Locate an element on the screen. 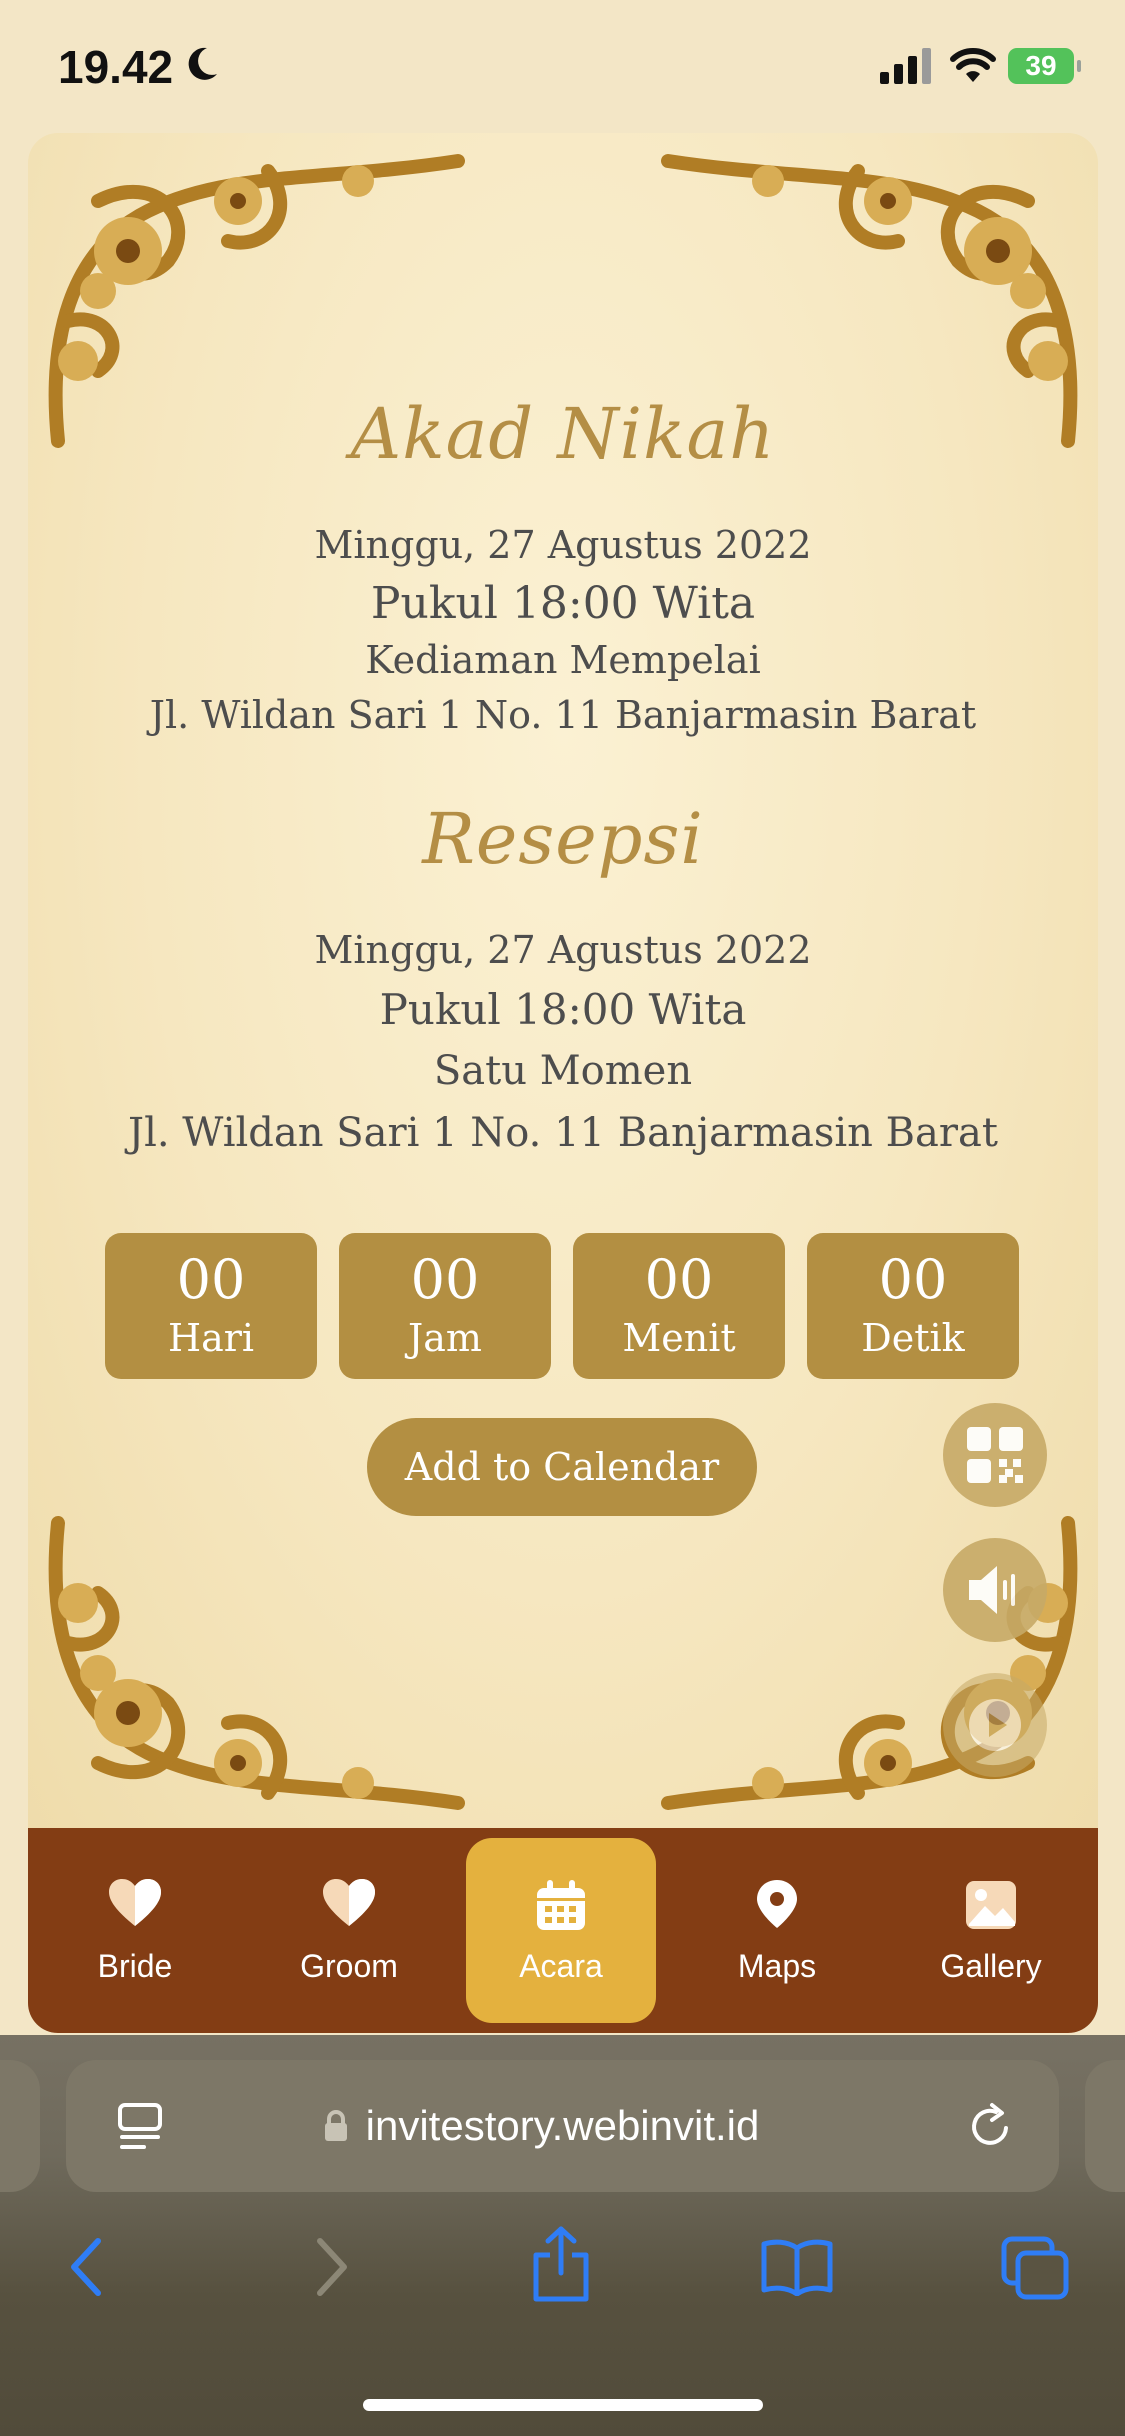 The width and height of the screenshot is (1125, 2436). qr-code-icon is located at coordinates (995, 1455).